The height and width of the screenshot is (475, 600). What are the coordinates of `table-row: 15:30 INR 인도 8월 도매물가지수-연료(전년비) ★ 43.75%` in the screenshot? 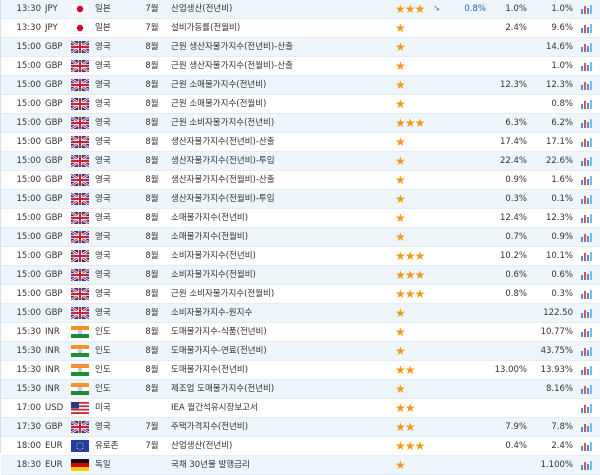 It's located at (300, 351).